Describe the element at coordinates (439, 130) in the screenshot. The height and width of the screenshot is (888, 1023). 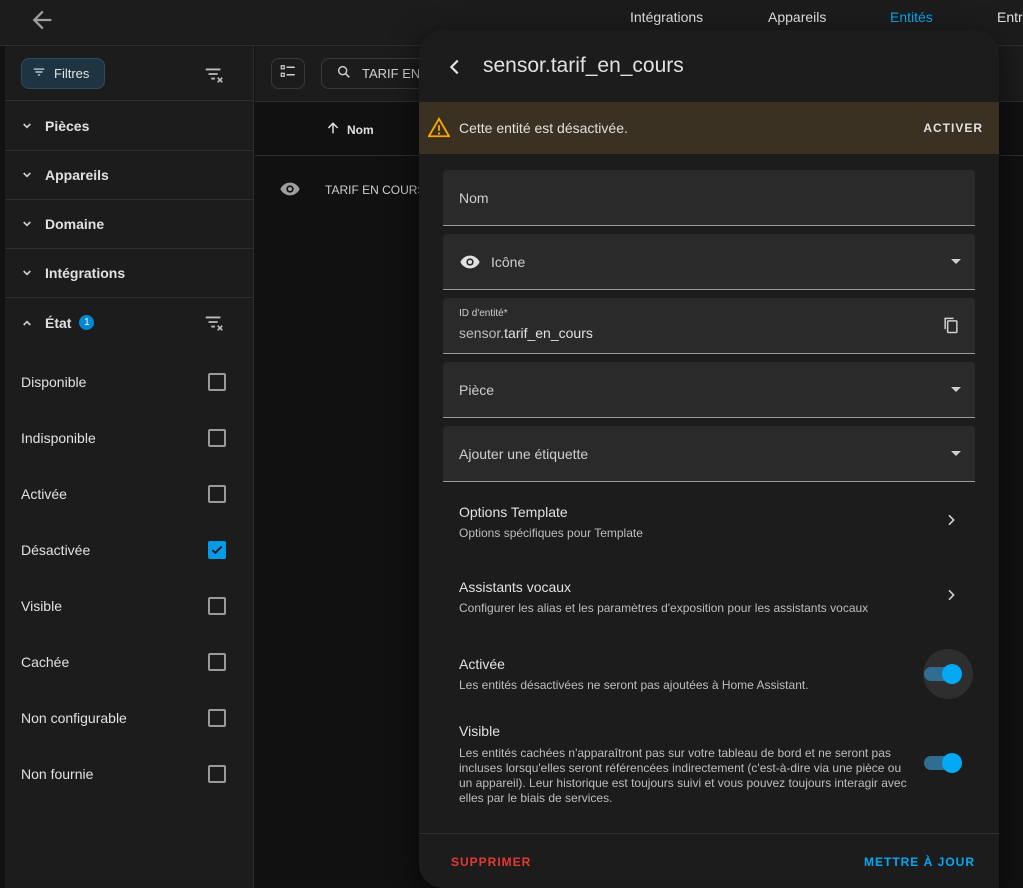
I see `warning-icon` at that location.